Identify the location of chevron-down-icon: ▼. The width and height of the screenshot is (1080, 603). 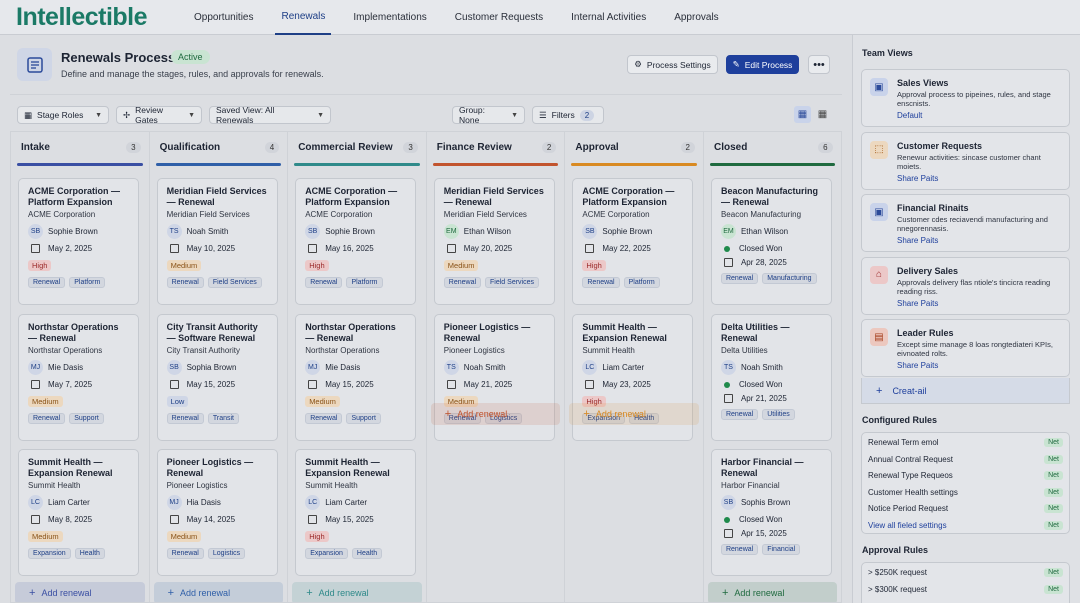
(320, 115).